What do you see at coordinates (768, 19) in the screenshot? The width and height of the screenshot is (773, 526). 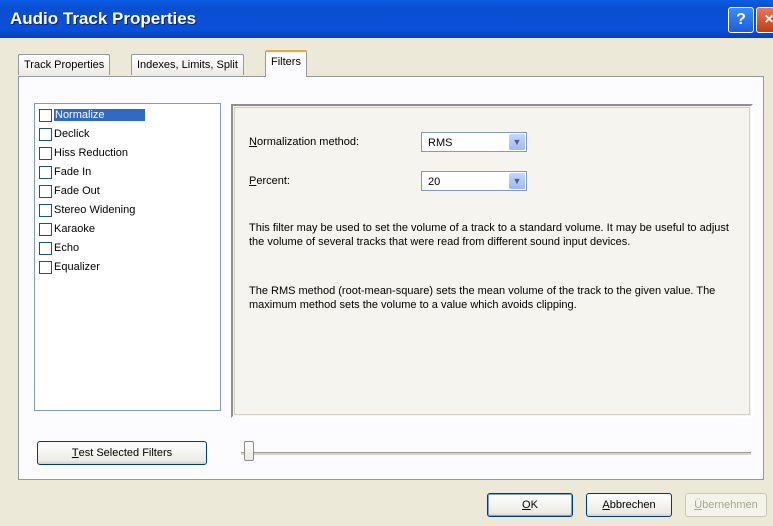 I see `close-icon: ×` at bounding box center [768, 19].